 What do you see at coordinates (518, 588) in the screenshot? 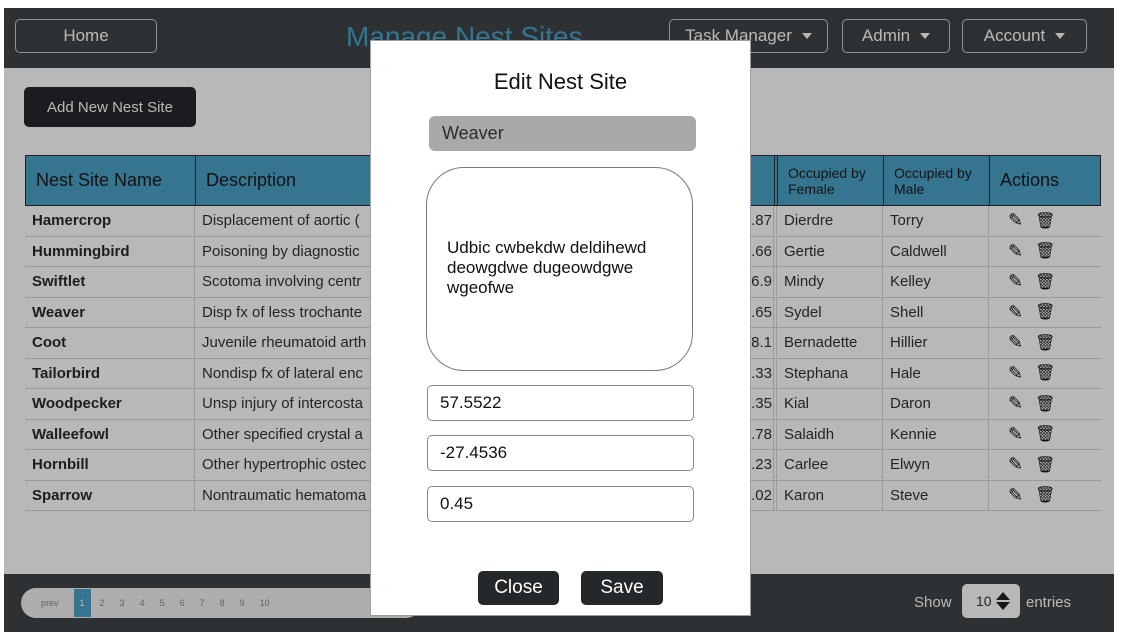
I see `close-button: Close` at bounding box center [518, 588].